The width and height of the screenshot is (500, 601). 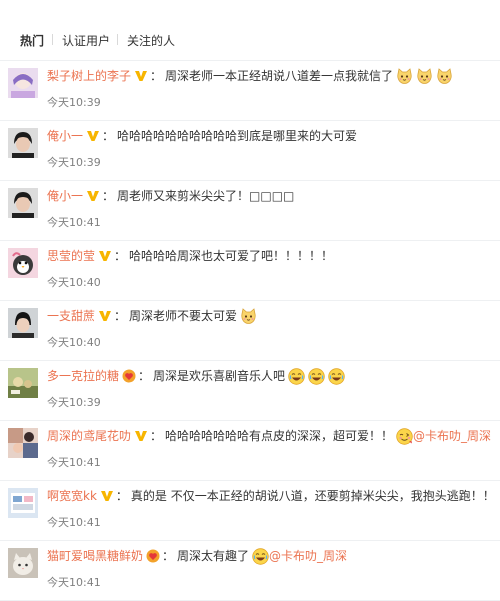 I want to click on comment-text: 周深是欢乐喜剧音乐人吧, so click(x=219, y=376).